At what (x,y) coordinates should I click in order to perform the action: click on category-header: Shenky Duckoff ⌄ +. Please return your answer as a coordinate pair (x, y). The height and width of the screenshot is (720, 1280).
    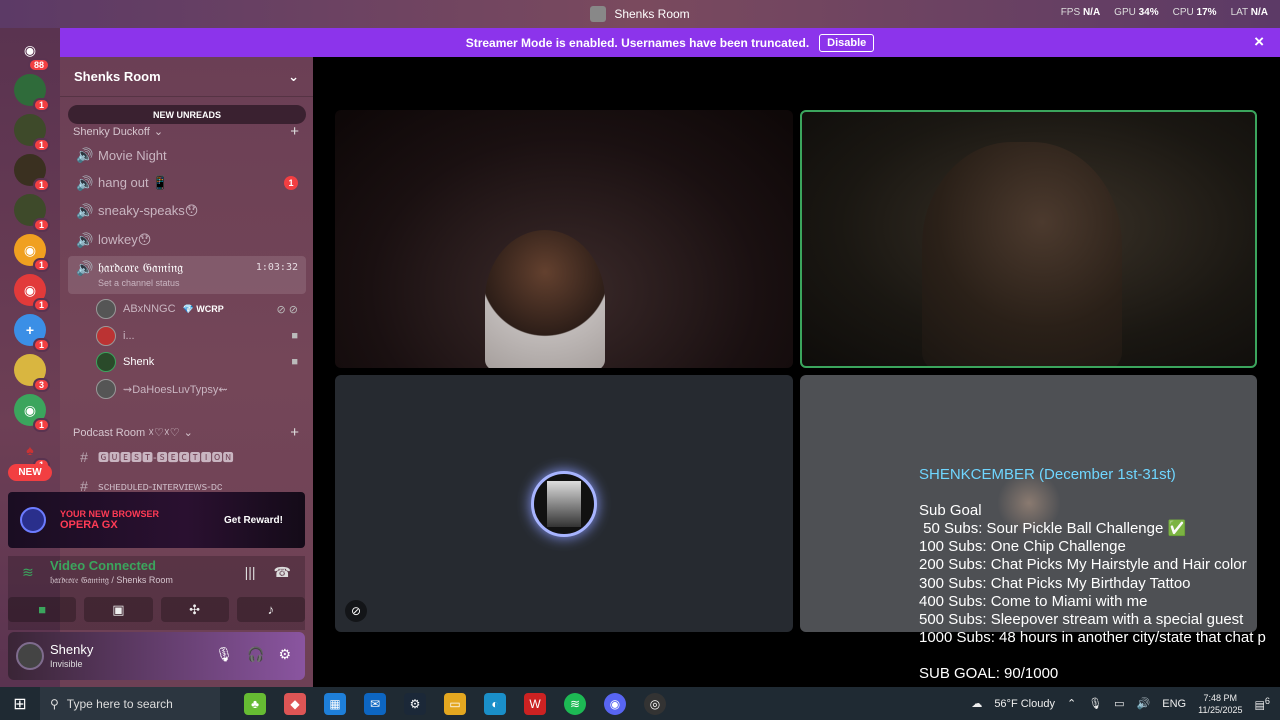
    Looking at the image, I should click on (186, 131).